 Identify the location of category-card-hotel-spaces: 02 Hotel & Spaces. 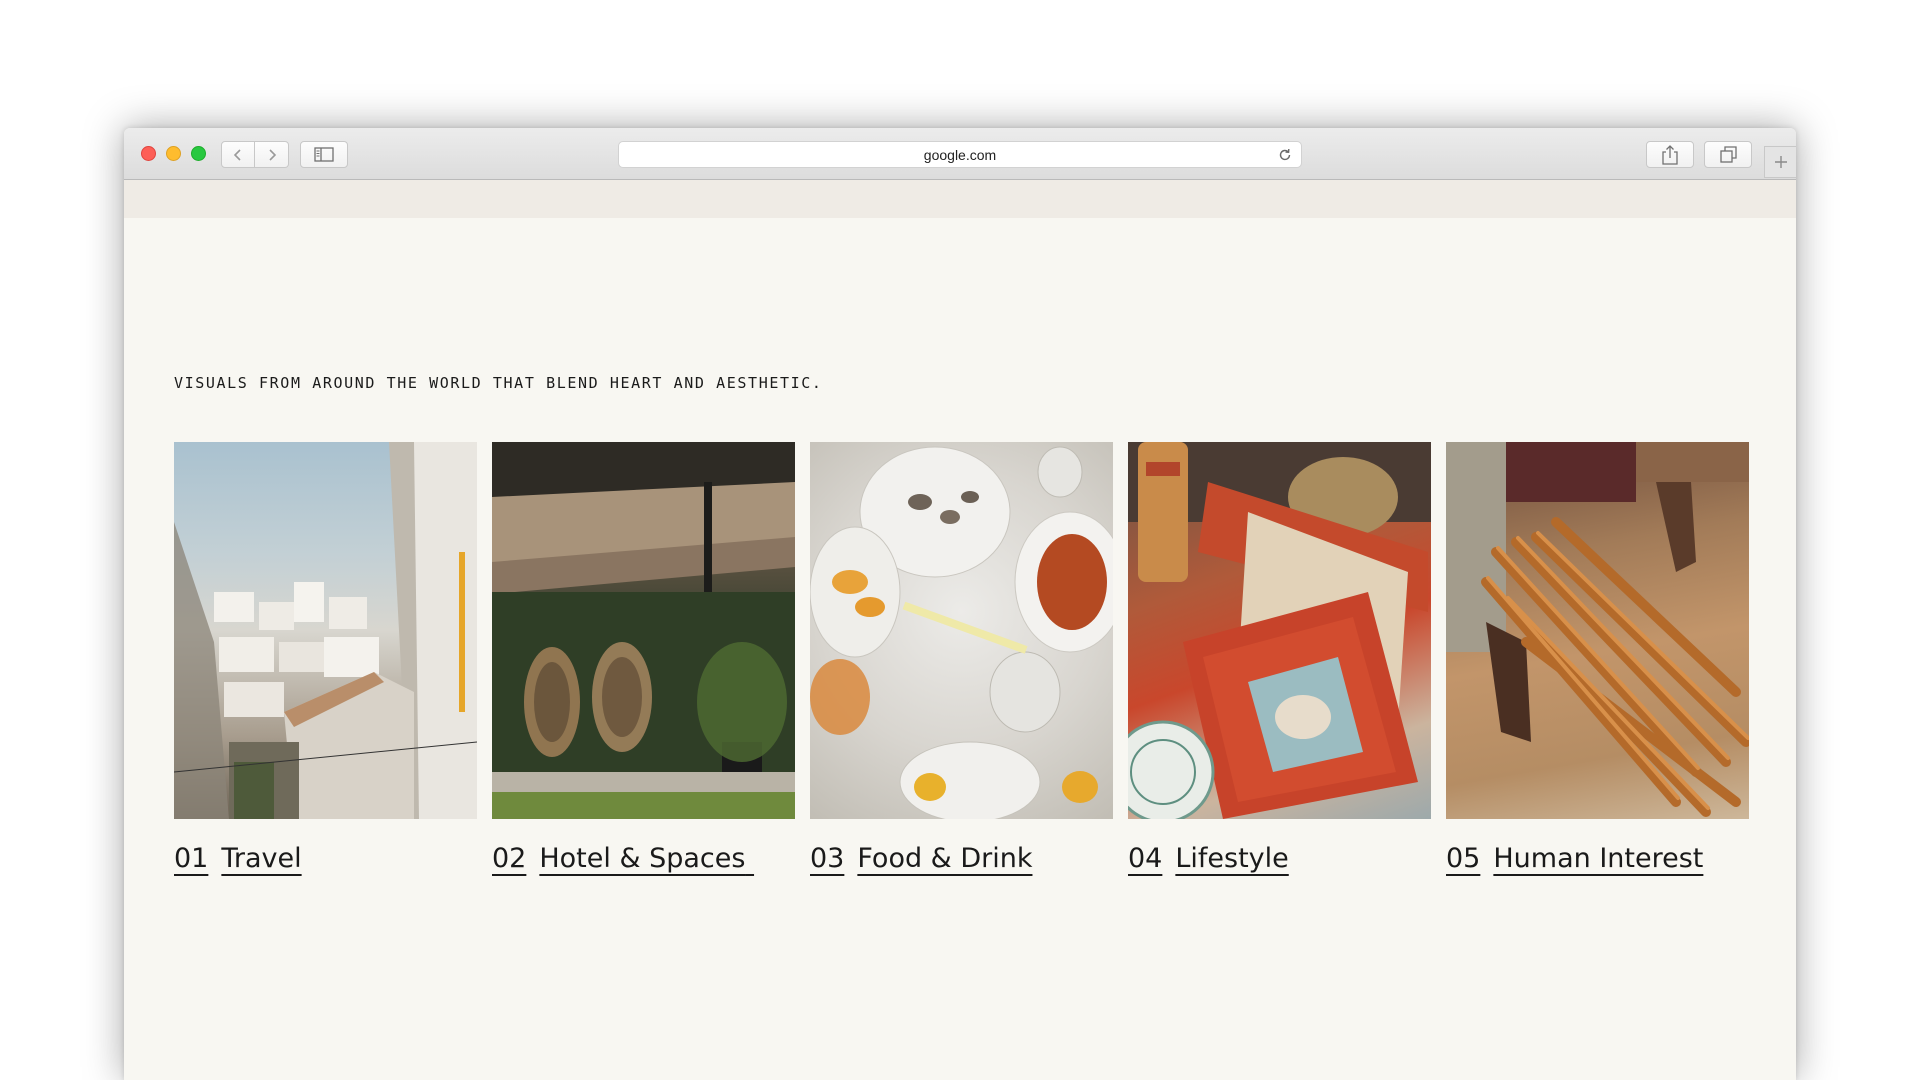
(643, 658).